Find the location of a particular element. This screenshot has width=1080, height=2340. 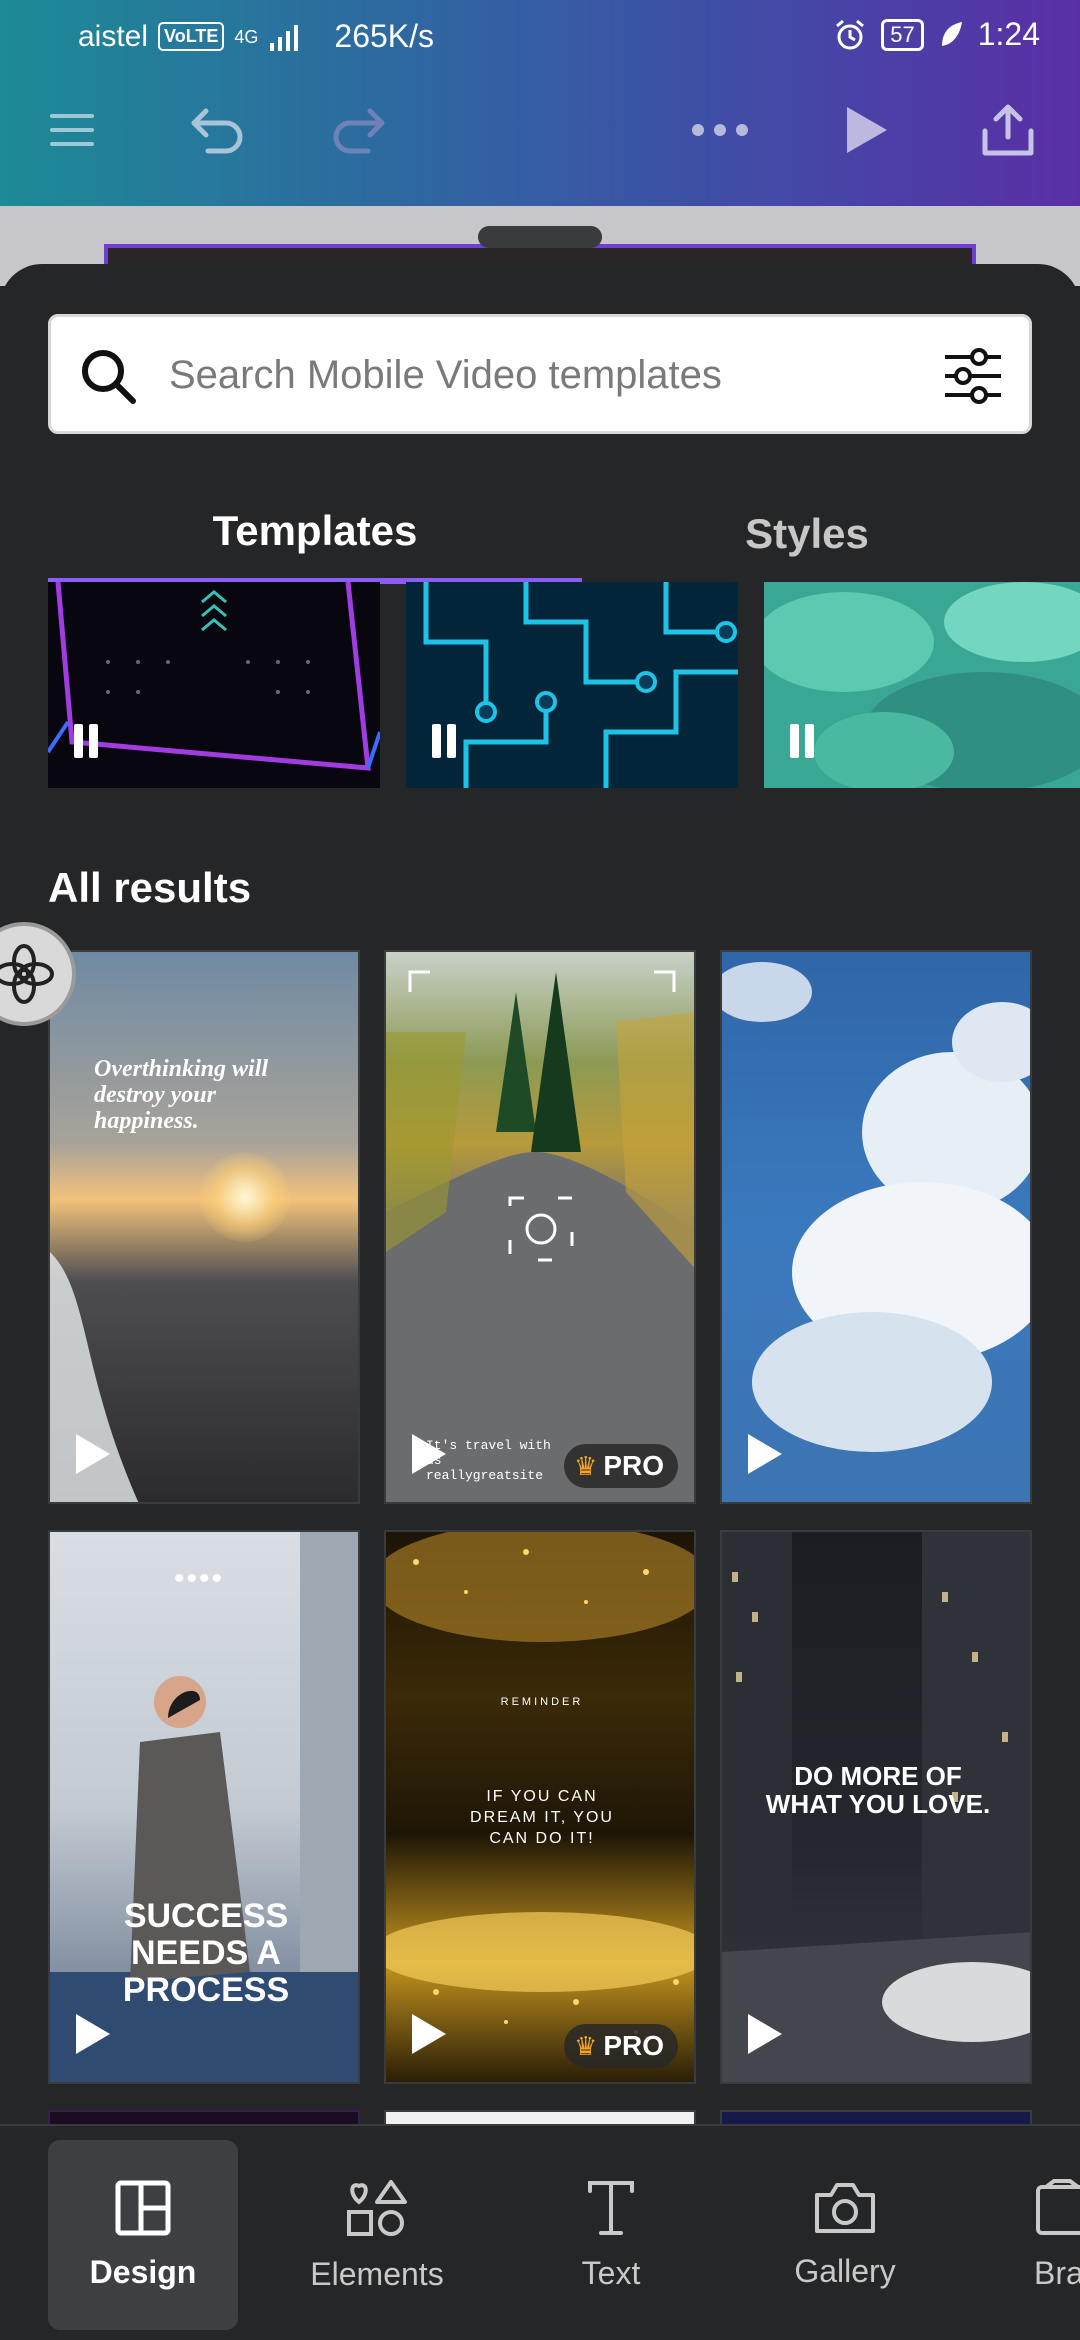

bottom-navigation: Design Elements Text Gallery Bra is located at coordinates (540, 2232).